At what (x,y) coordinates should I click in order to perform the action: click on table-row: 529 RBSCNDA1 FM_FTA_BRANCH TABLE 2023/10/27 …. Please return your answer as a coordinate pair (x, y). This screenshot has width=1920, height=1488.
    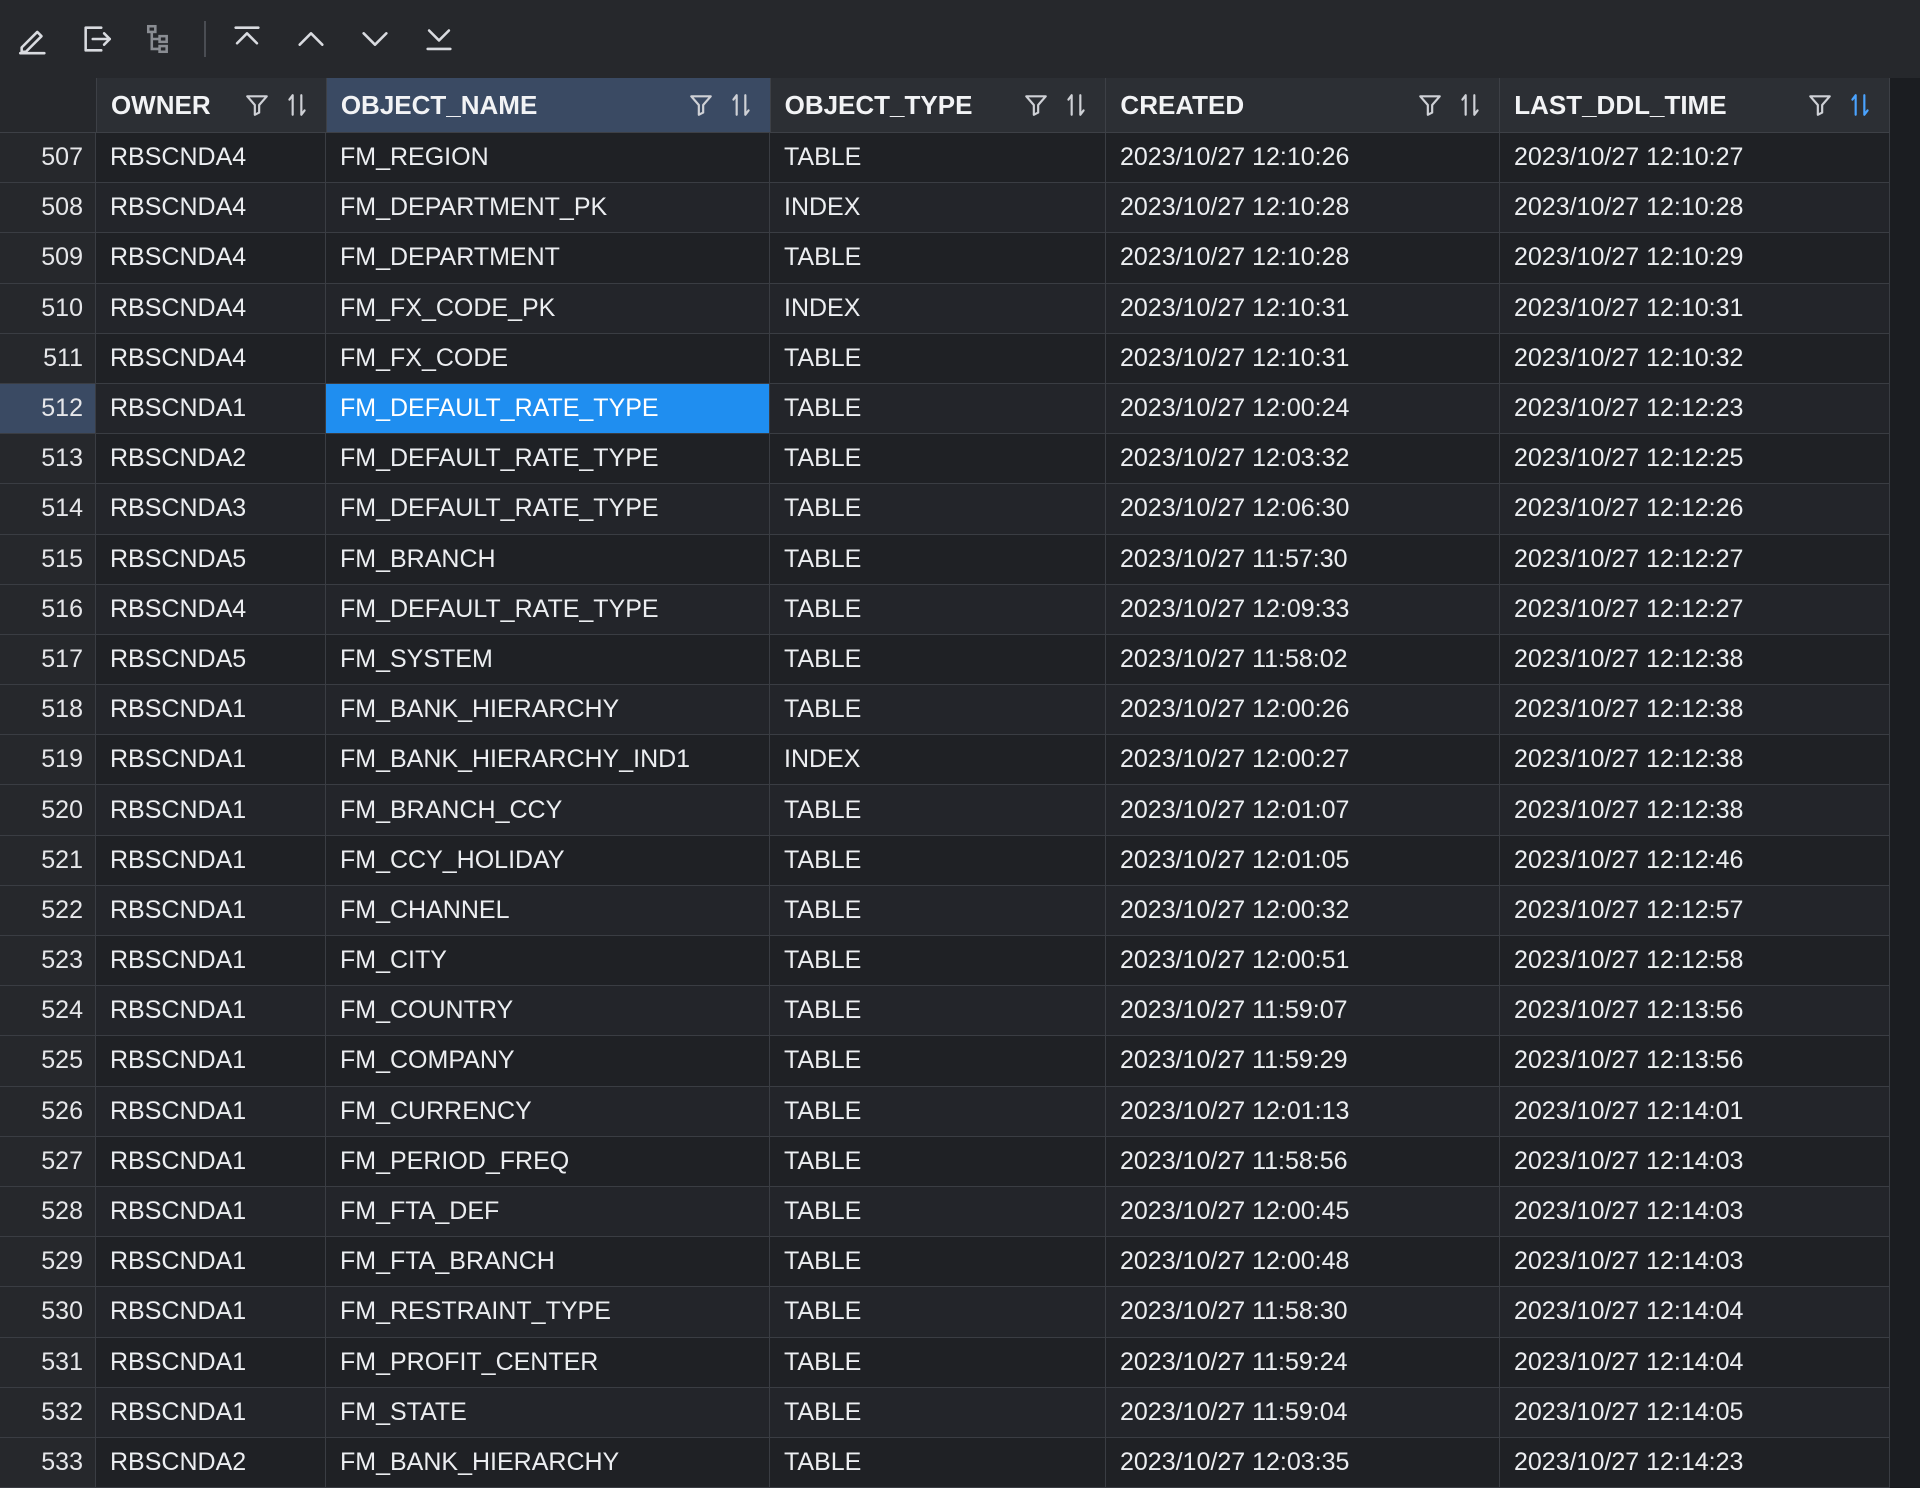
    Looking at the image, I should click on (945, 1262).